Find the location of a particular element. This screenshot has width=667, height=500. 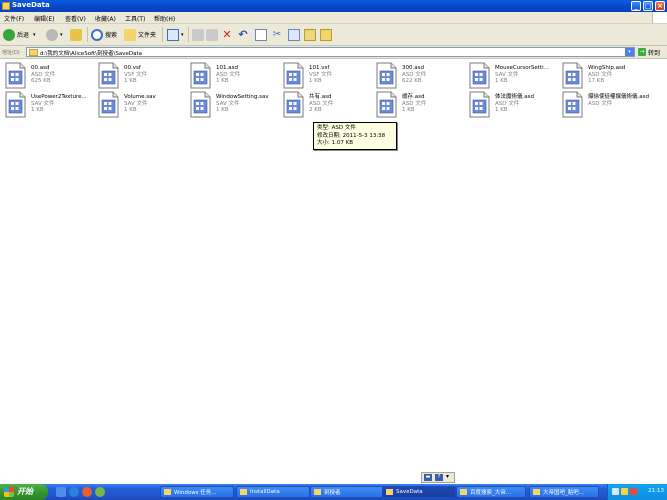

taskbar-button-label: 刻授者 is located at coordinates (332, 493).